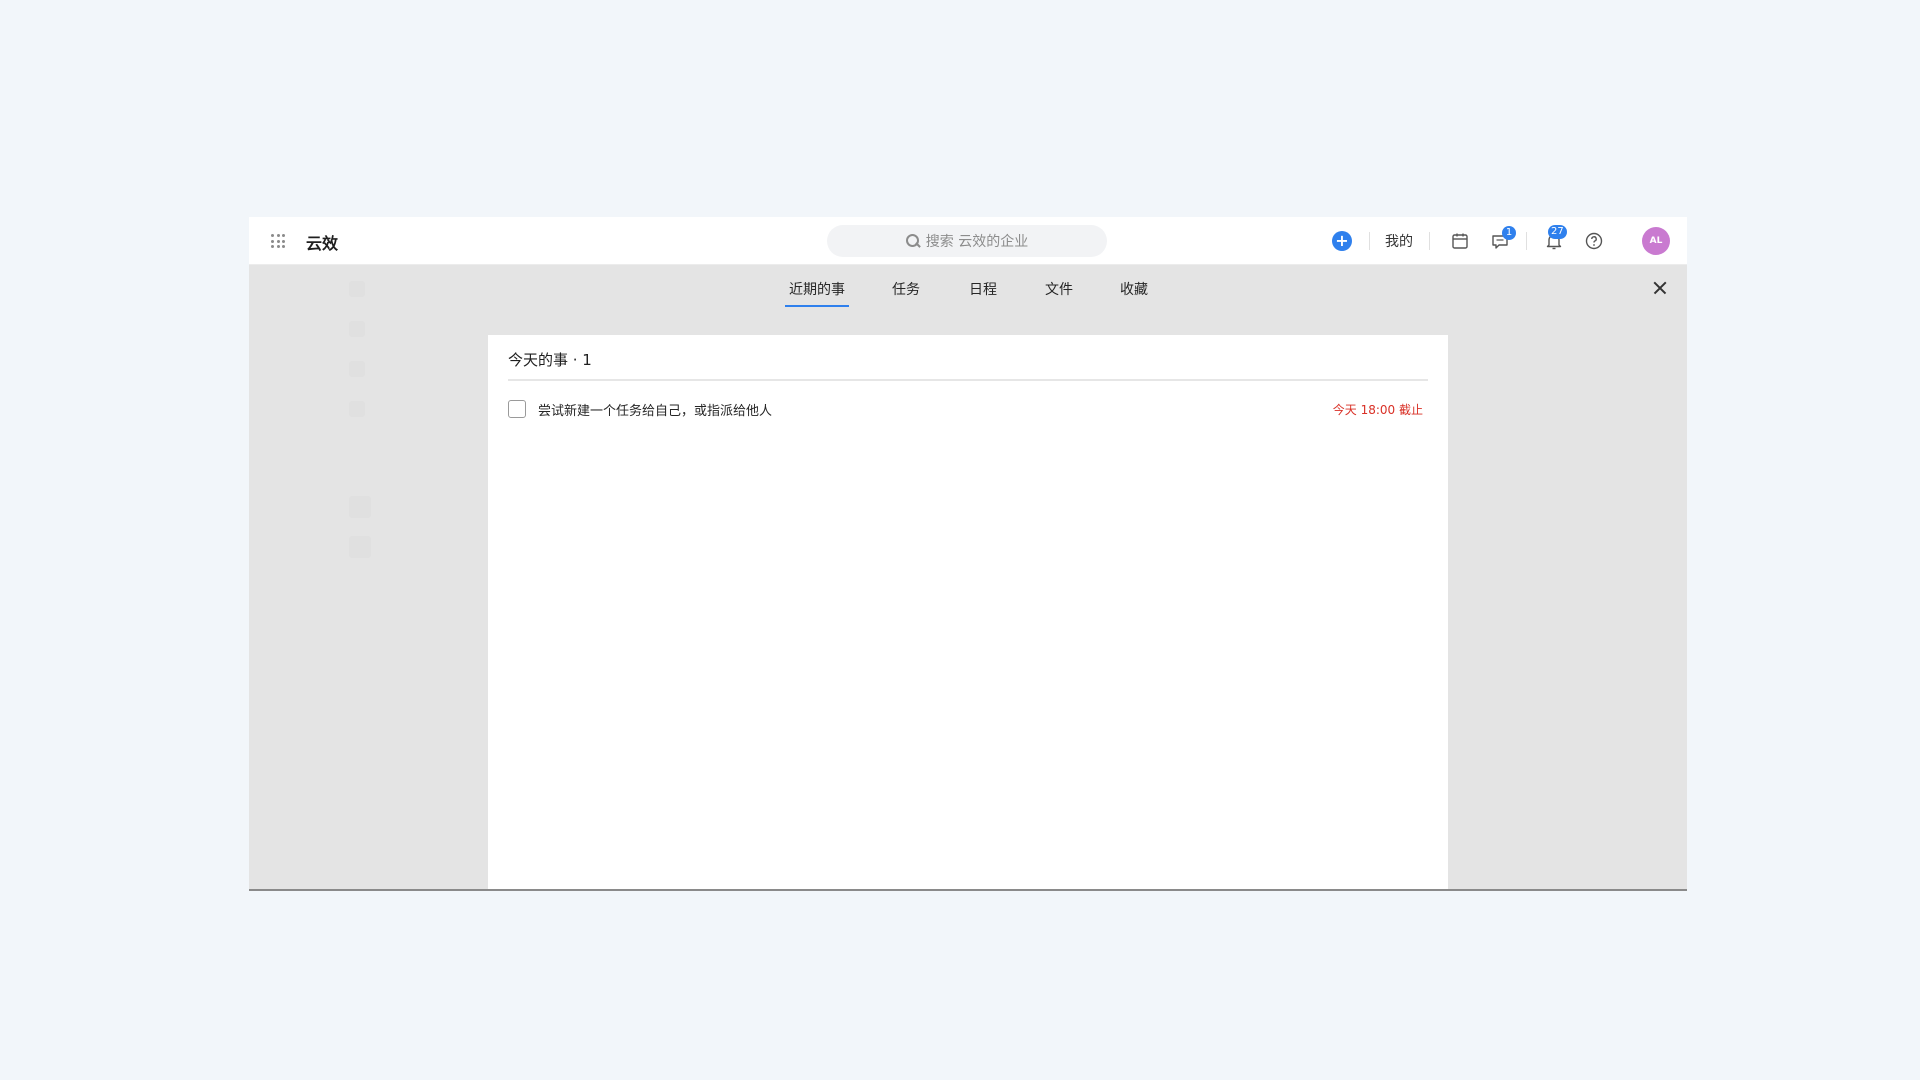 This screenshot has height=1080, width=1920. What do you see at coordinates (1399, 241) in the screenshot?
I see `mine-link: 我的` at bounding box center [1399, 241].